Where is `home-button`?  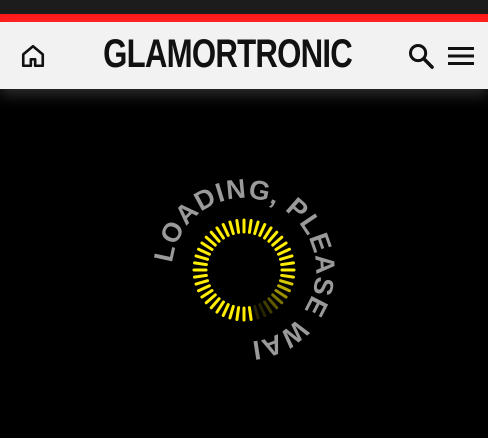
home-button is located at coordinates (33, 56).